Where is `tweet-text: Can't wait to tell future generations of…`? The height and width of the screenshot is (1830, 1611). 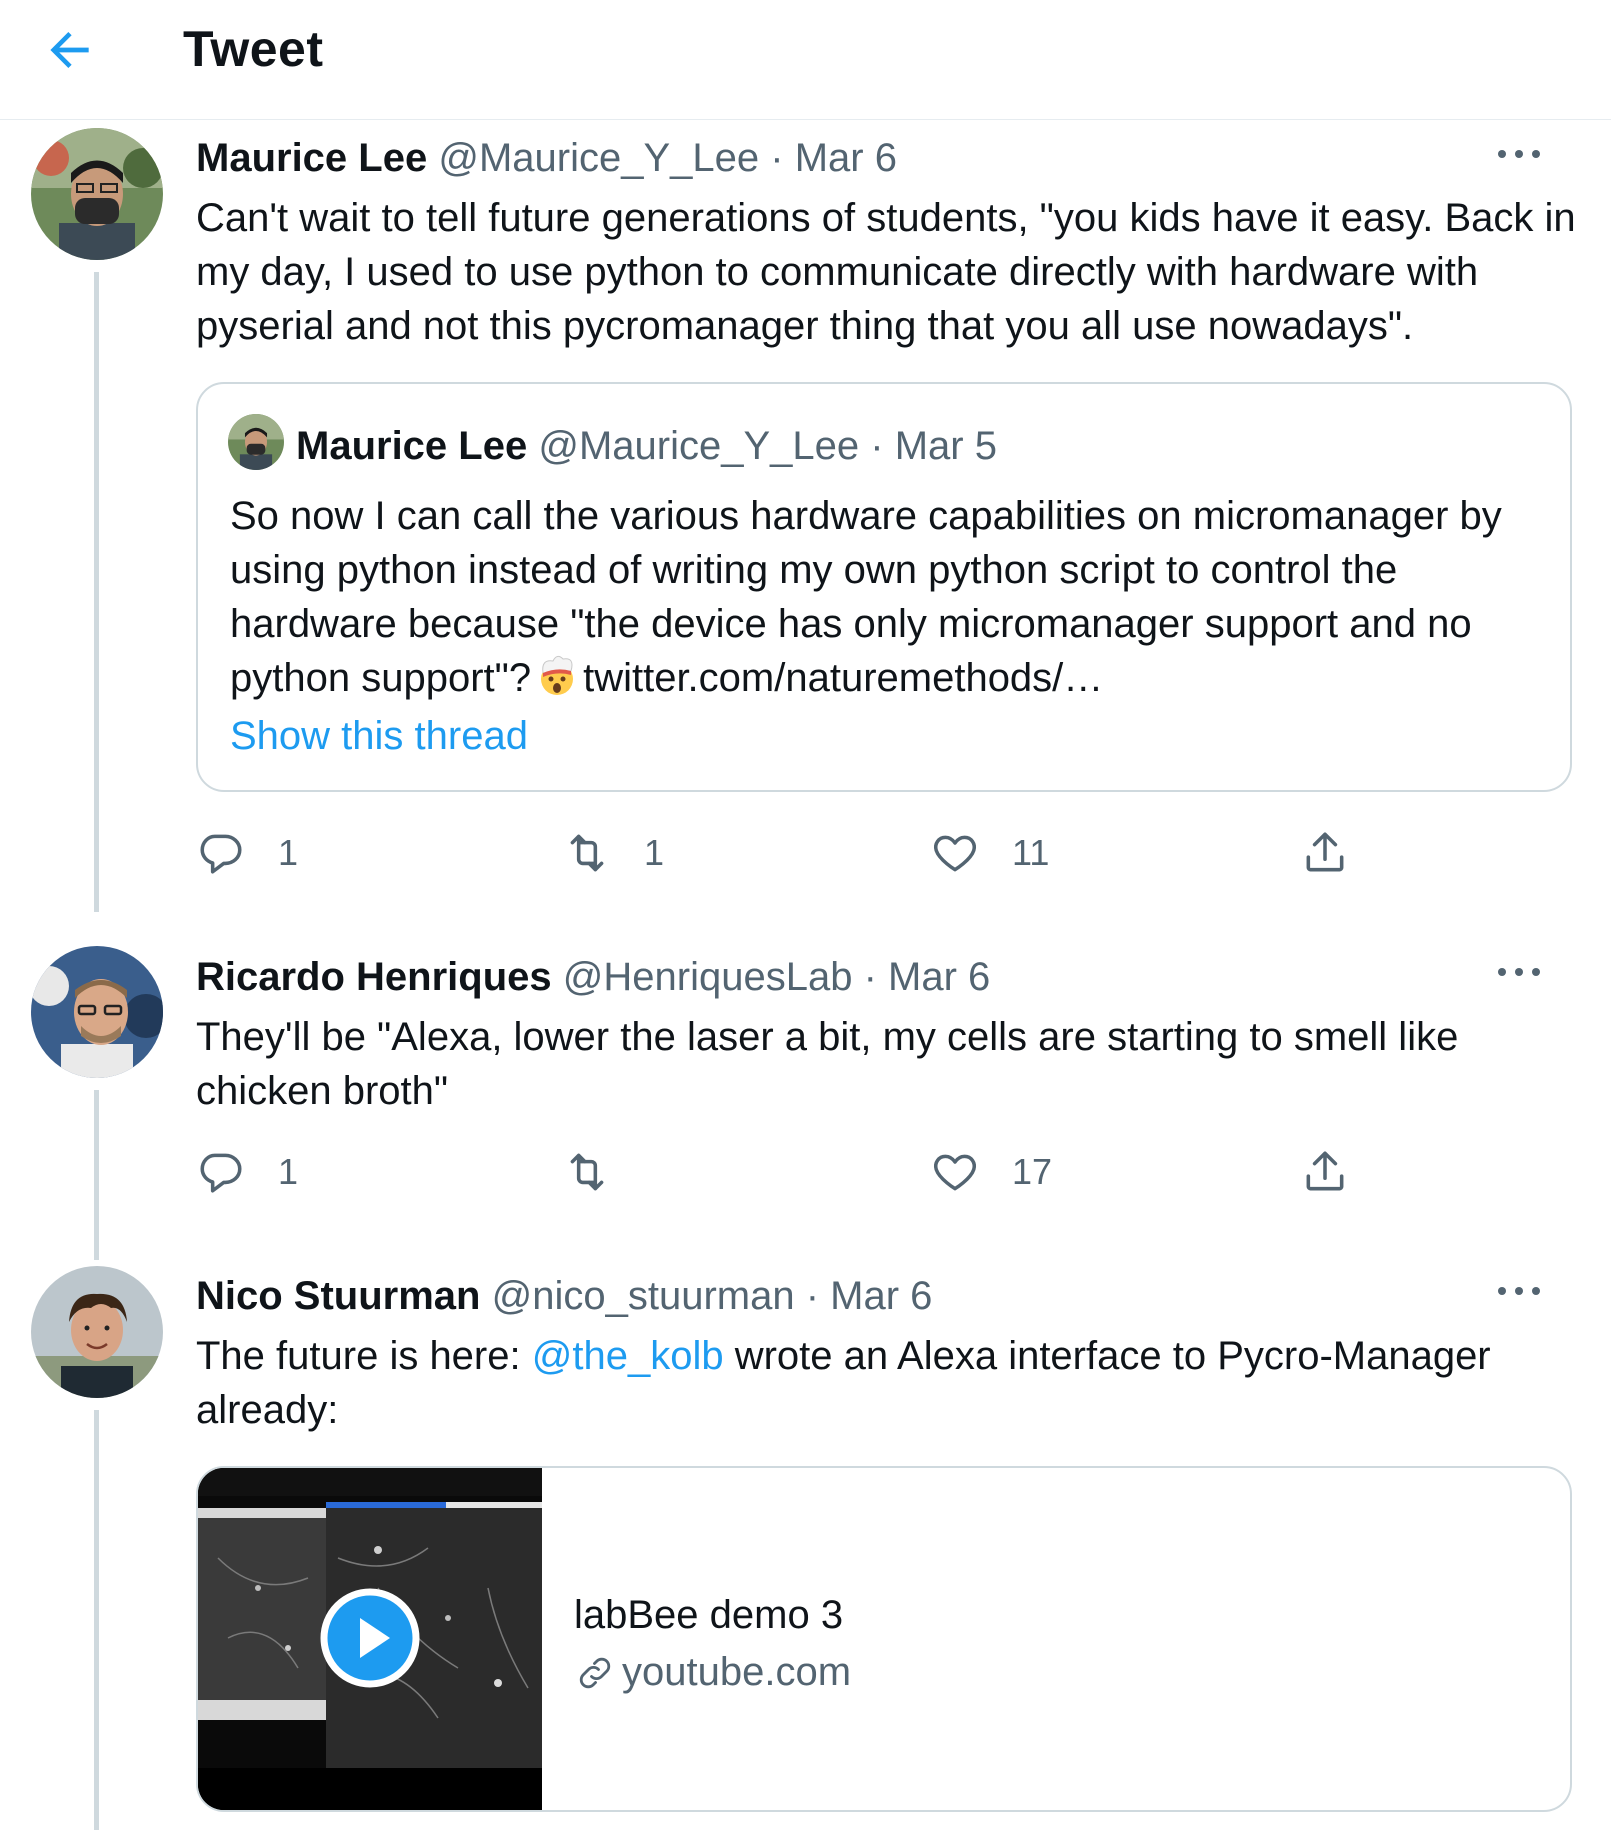 tweet-text: Can't wait to tell future generations of… is located at coordinates (886, 272).